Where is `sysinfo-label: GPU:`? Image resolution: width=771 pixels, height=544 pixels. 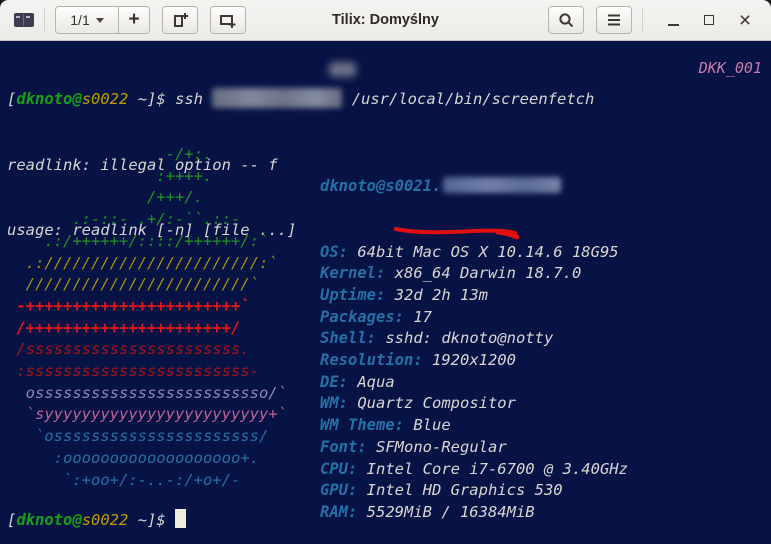 sysinfo-label: GPU: is located at coordinates (339, 490).